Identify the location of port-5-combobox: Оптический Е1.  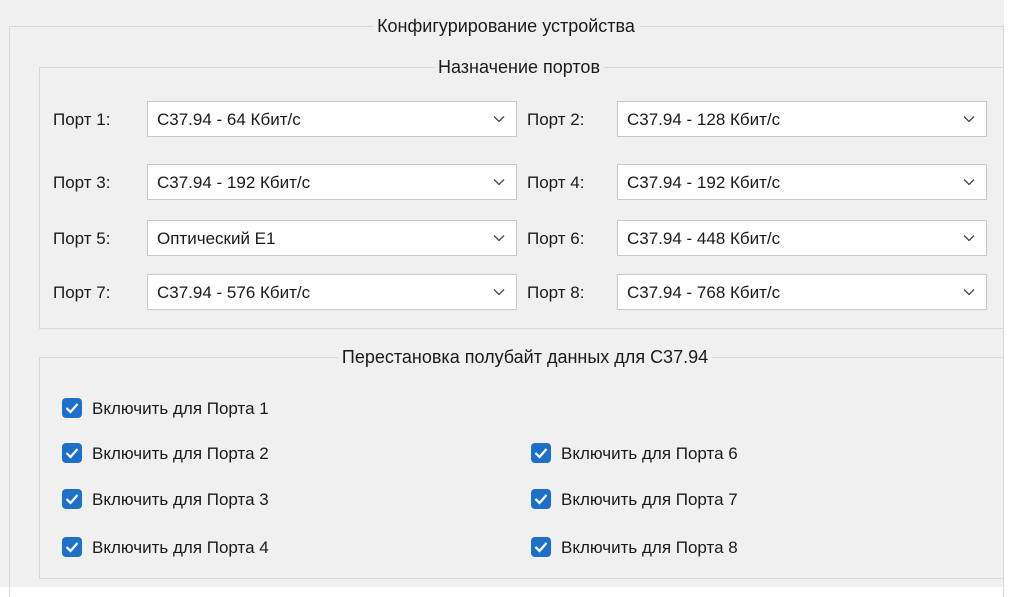
(332, 238).